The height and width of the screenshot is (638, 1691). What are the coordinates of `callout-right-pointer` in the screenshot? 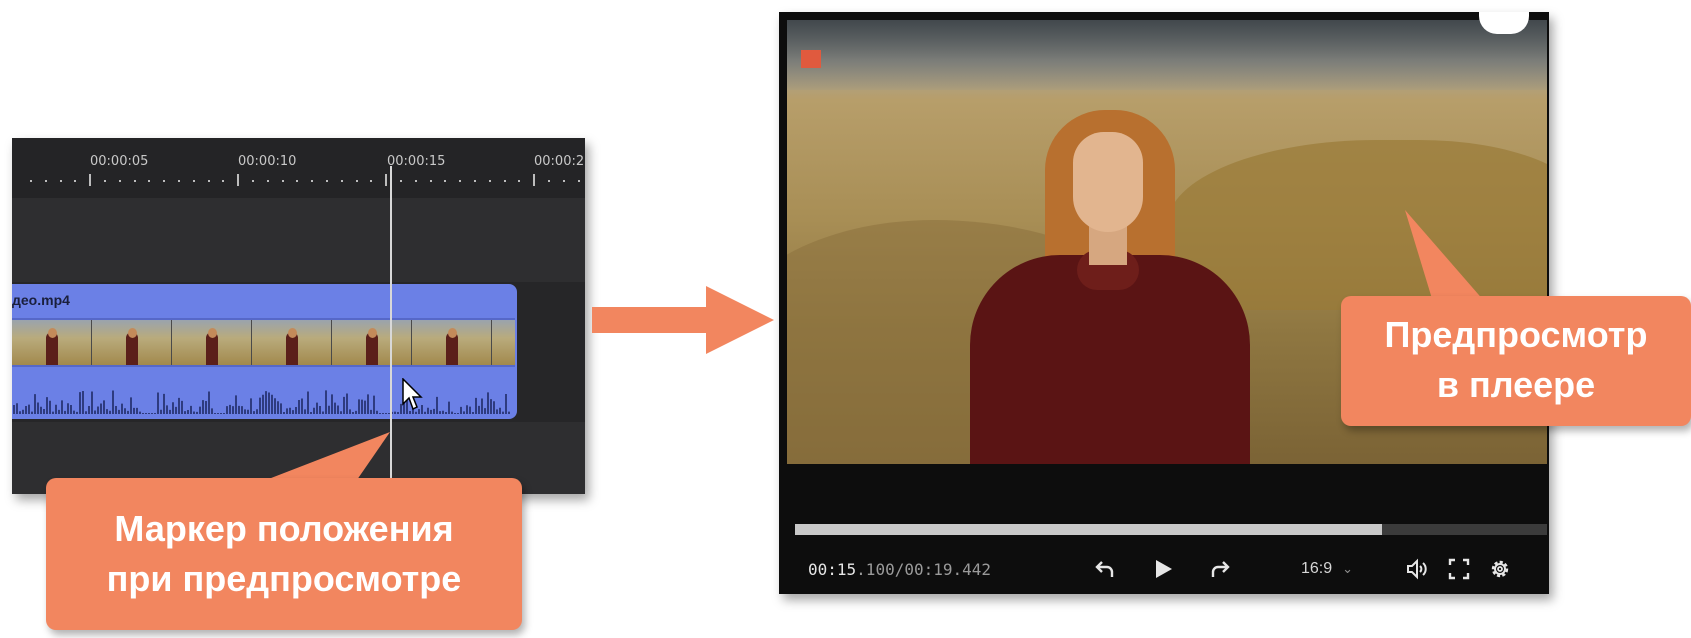 It's located at (1445, 256).